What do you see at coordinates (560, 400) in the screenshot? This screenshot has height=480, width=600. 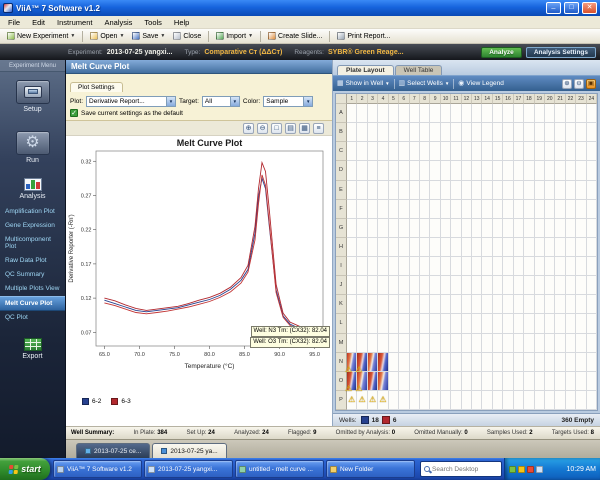 I see `well-P21` at bounding box center [560, 400].